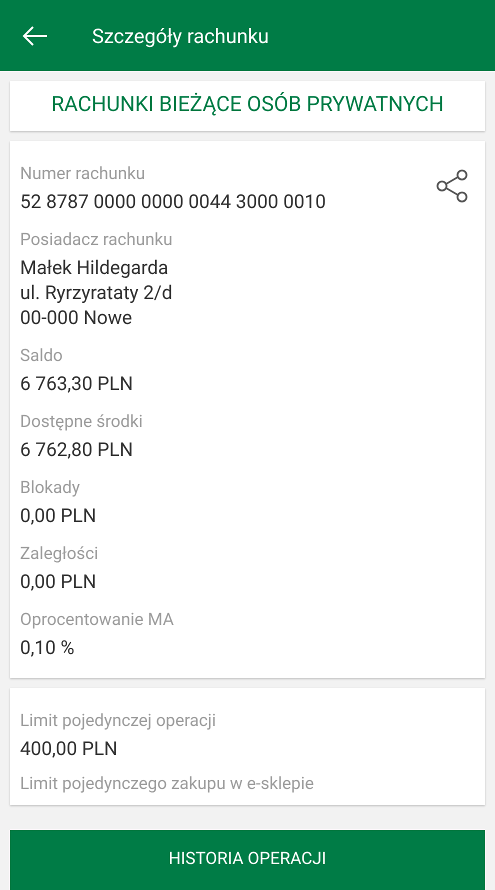 This screenshot has height=890, width=495. I want to click on field-value: 52 8787 0000 0000 0044 3000 0010, so click(173, 201).